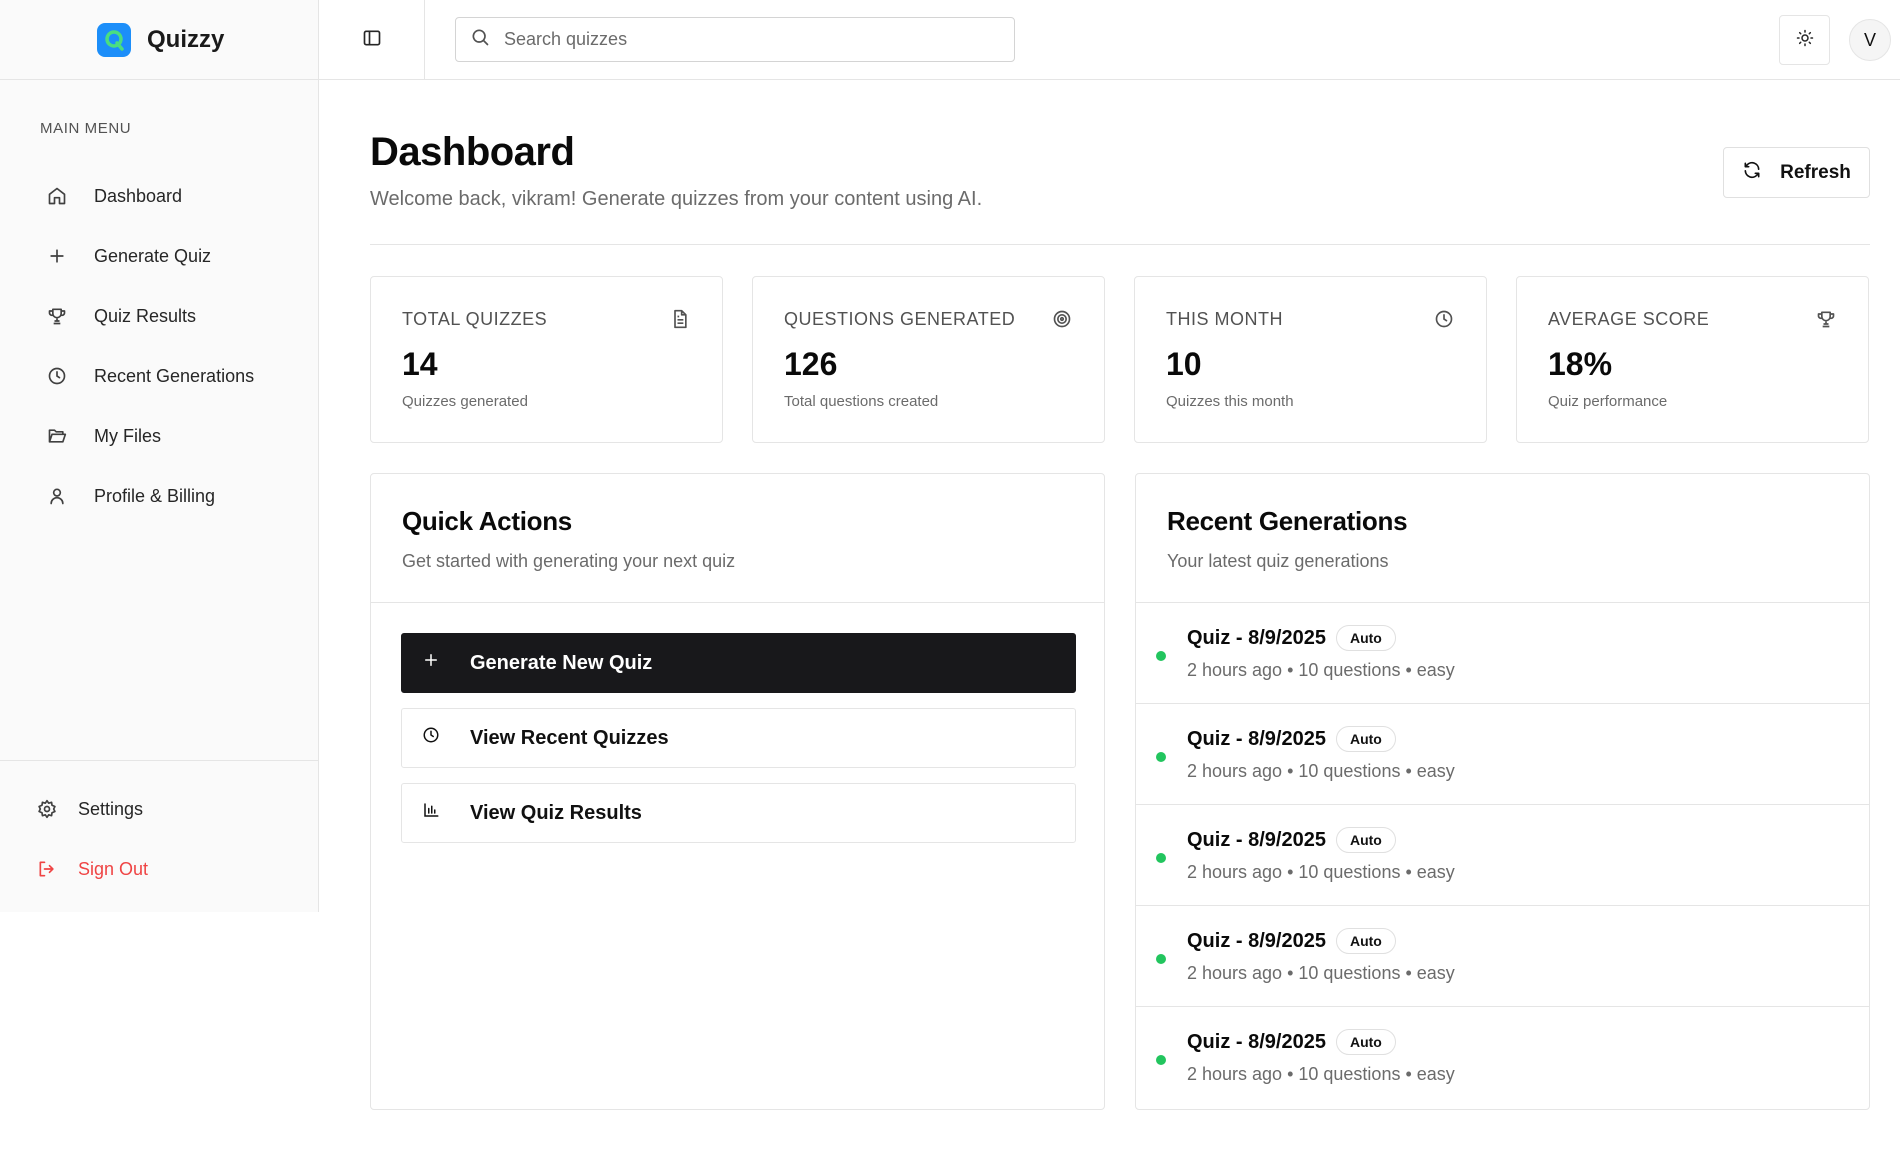  I want to click on gear-icon, so click(47, 809).